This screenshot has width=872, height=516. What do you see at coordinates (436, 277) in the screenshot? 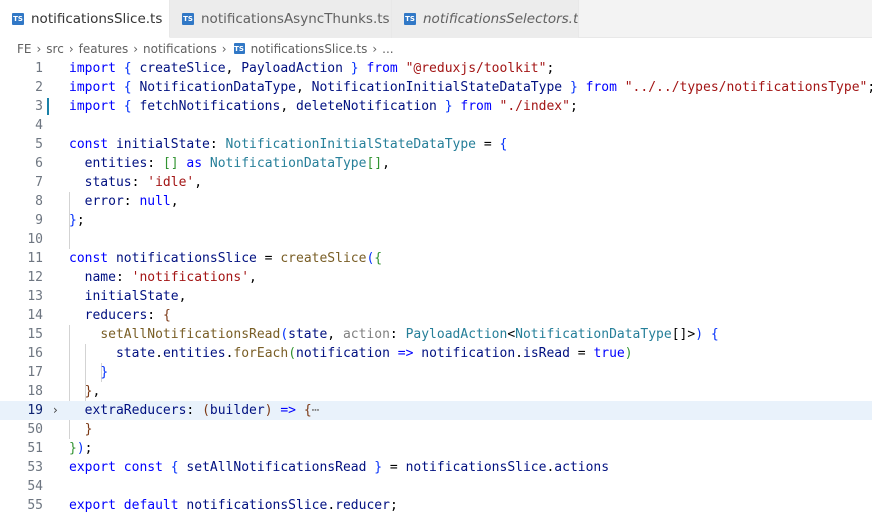
I see `code-line: 12 name: 'notifications',` at bounding box center [436, 277].